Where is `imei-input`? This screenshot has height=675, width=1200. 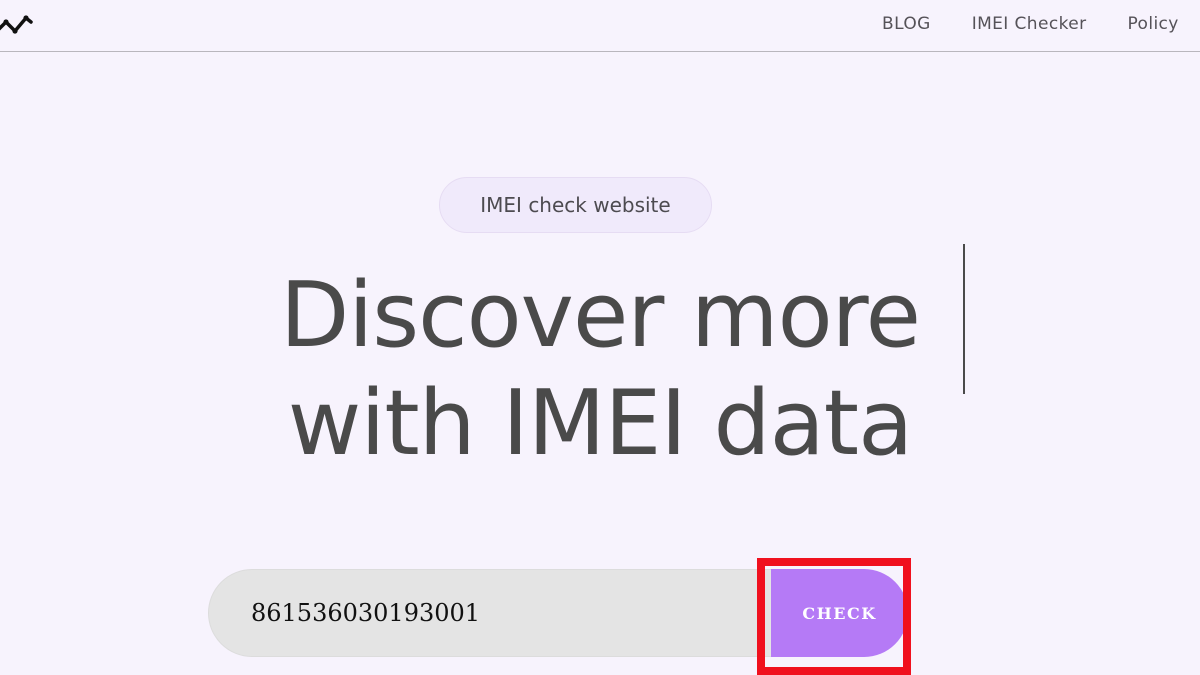
imei-input is located at coordinates (508, 613).